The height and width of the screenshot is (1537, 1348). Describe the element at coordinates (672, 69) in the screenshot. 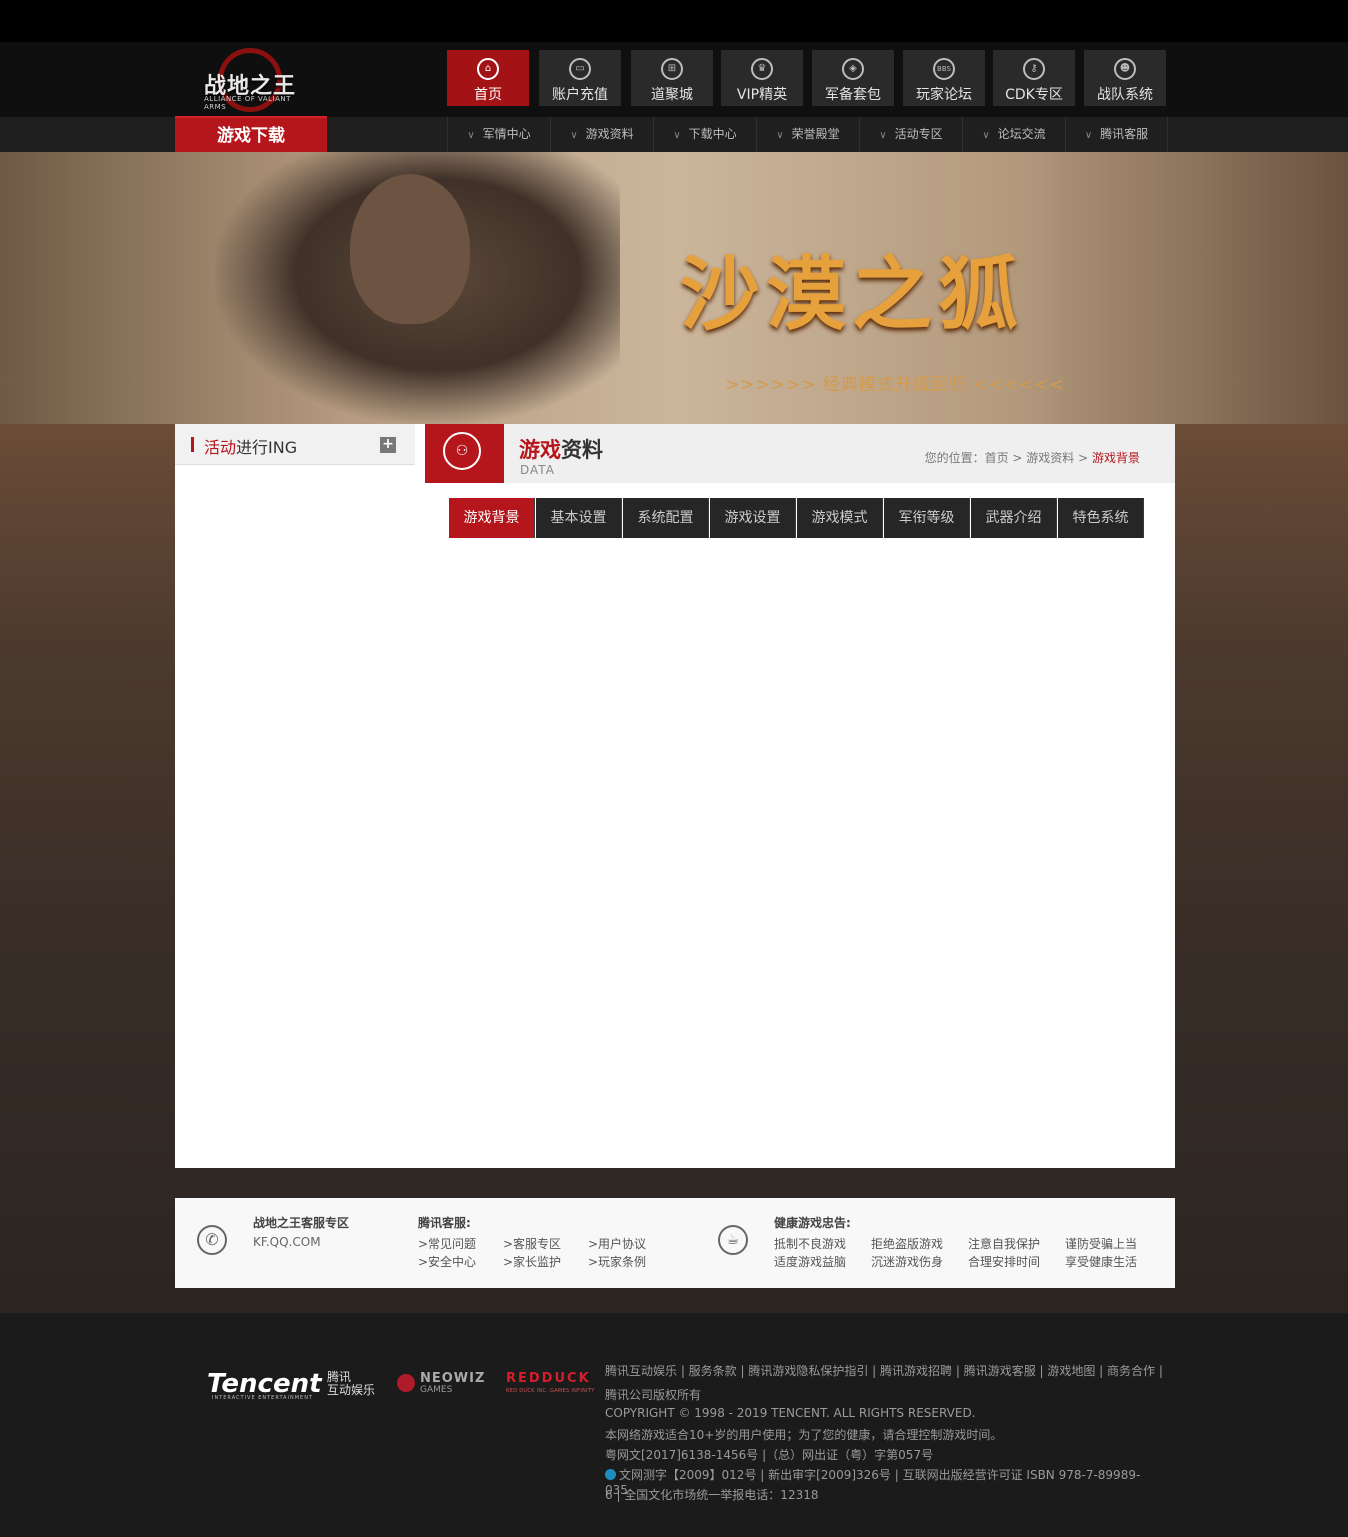

I see `cart-icon: ⊞` at that location.